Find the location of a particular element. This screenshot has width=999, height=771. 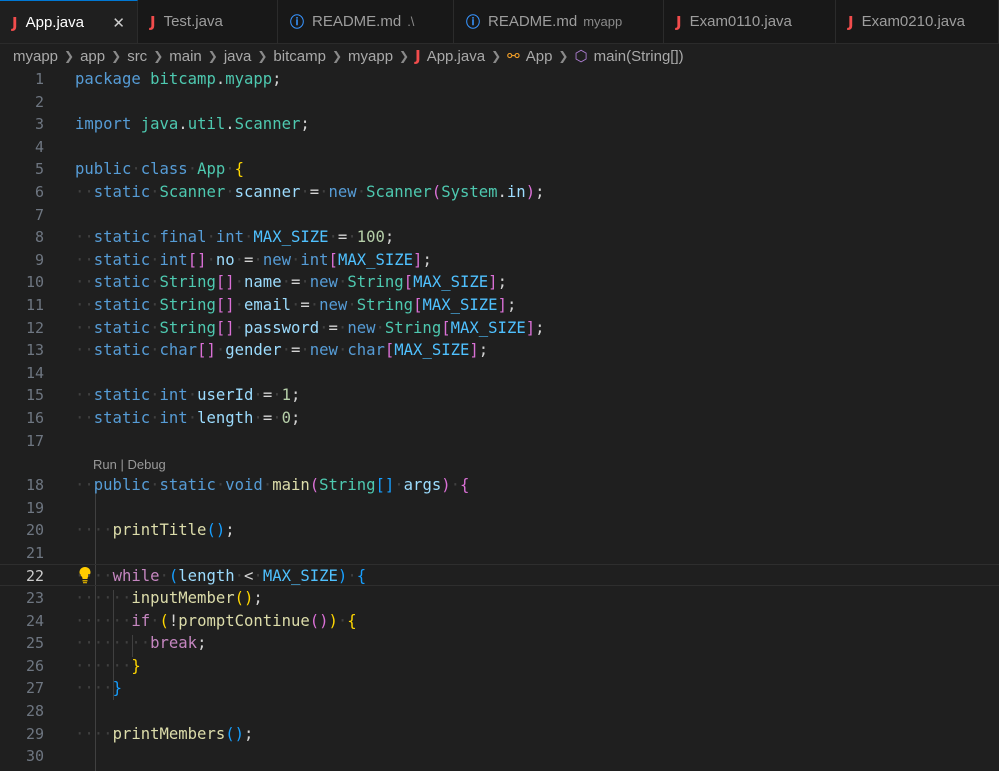

code-token: [ is located at coordinates (389, 350).